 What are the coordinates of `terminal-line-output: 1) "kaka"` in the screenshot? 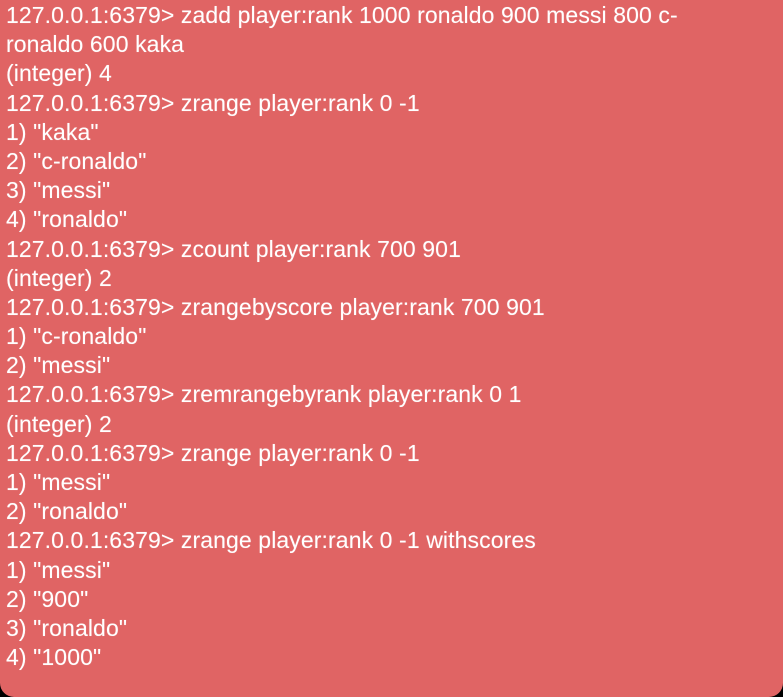 It's located at (52, 131).